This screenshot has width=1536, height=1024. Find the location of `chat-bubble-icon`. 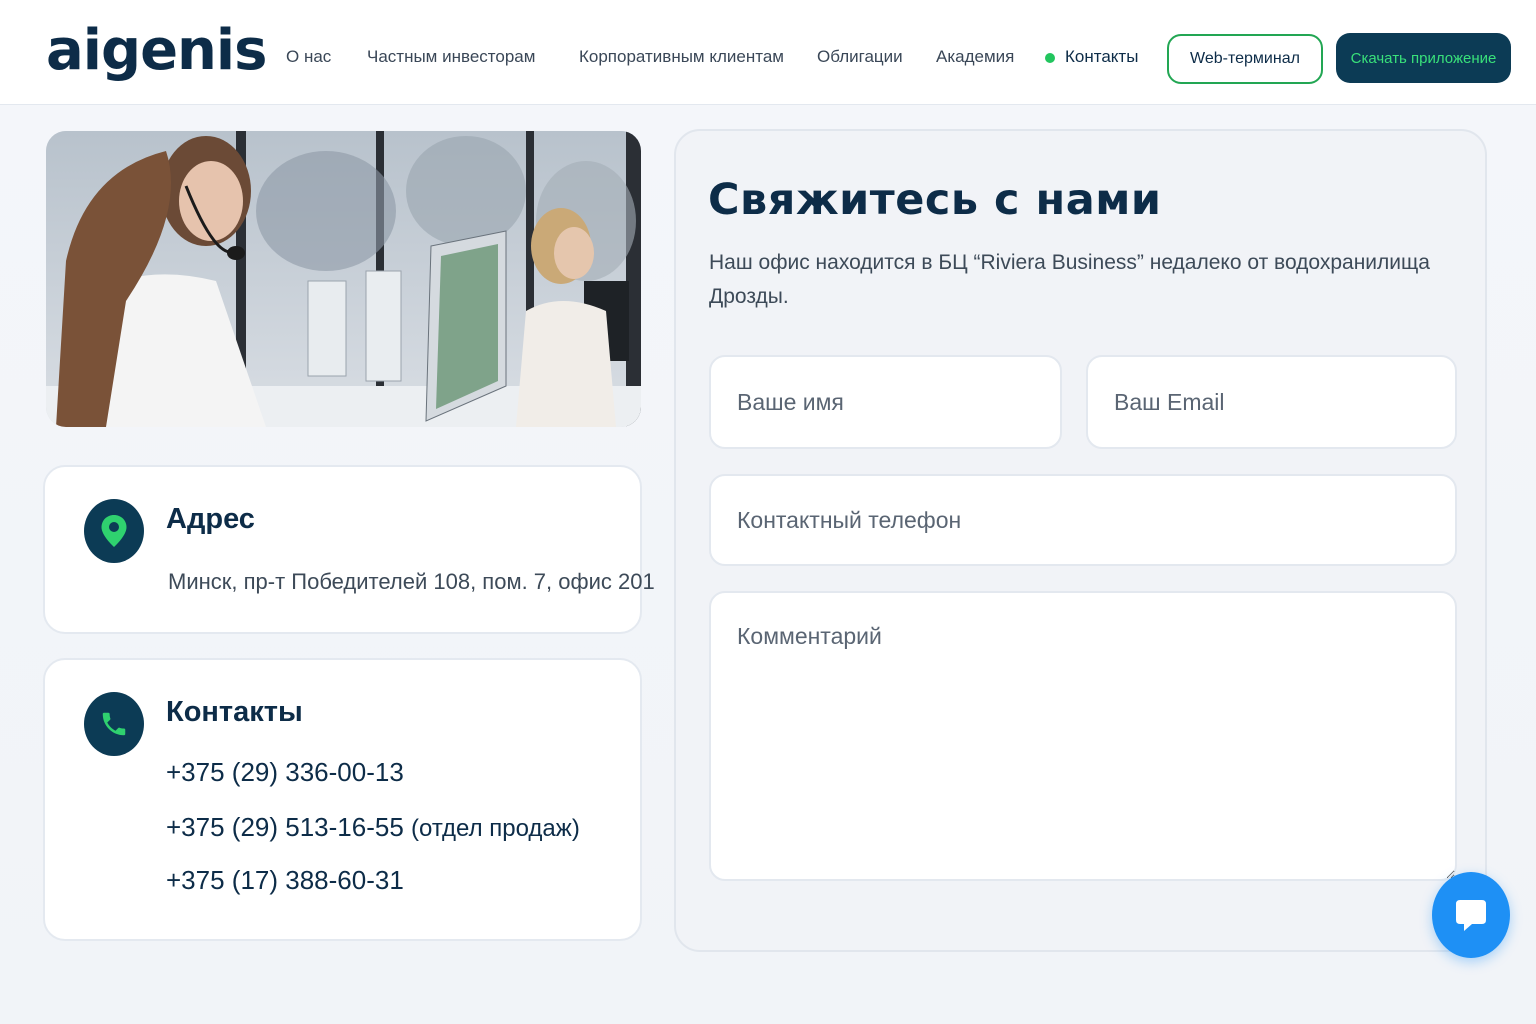

chat-bubble-icon is located at coordinates (1471, 915).